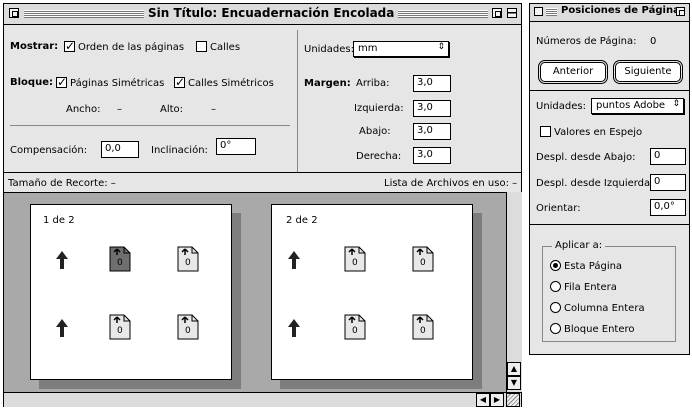 This screenshot has height=411, width=692. What do you see at coordinates (120, 149) in the screenshot?
I see `compensacion-field: 0,0` at bounding box center [120, 149].